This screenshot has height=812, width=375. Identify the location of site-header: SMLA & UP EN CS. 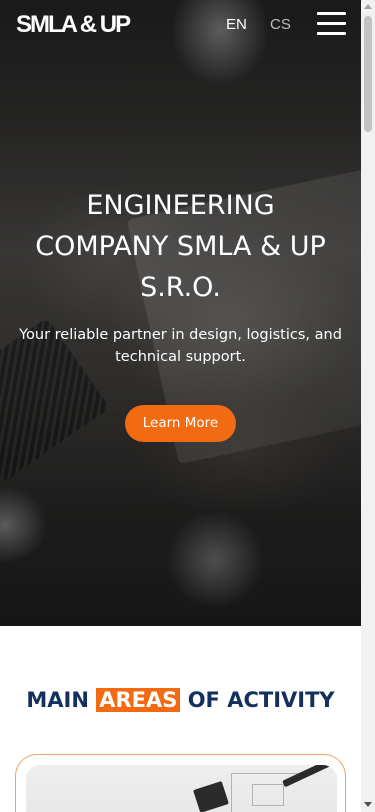
(180, 24).